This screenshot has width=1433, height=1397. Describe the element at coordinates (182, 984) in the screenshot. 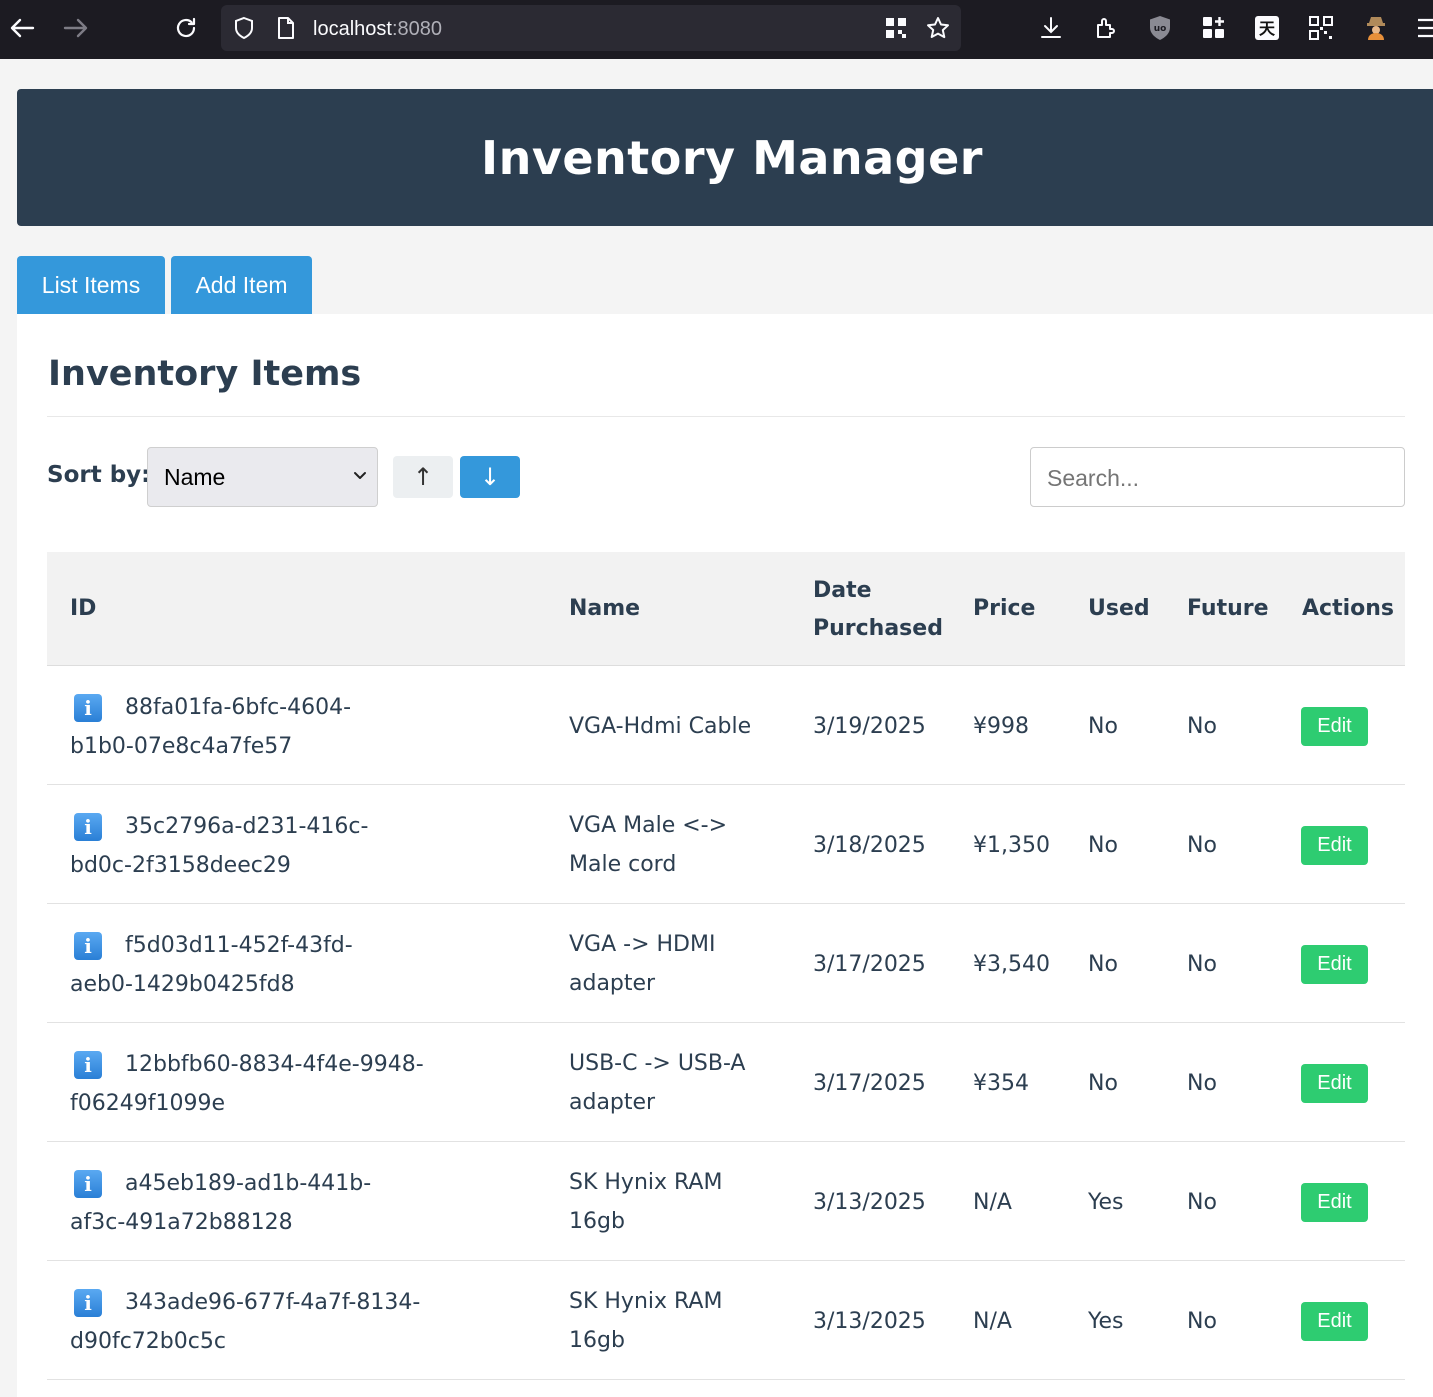

I see `item-id-line2: aeb0-1429b0425fd8` at that location.